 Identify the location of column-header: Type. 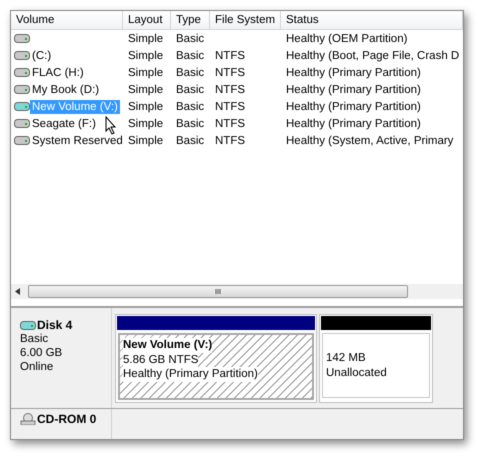
(190, 20).